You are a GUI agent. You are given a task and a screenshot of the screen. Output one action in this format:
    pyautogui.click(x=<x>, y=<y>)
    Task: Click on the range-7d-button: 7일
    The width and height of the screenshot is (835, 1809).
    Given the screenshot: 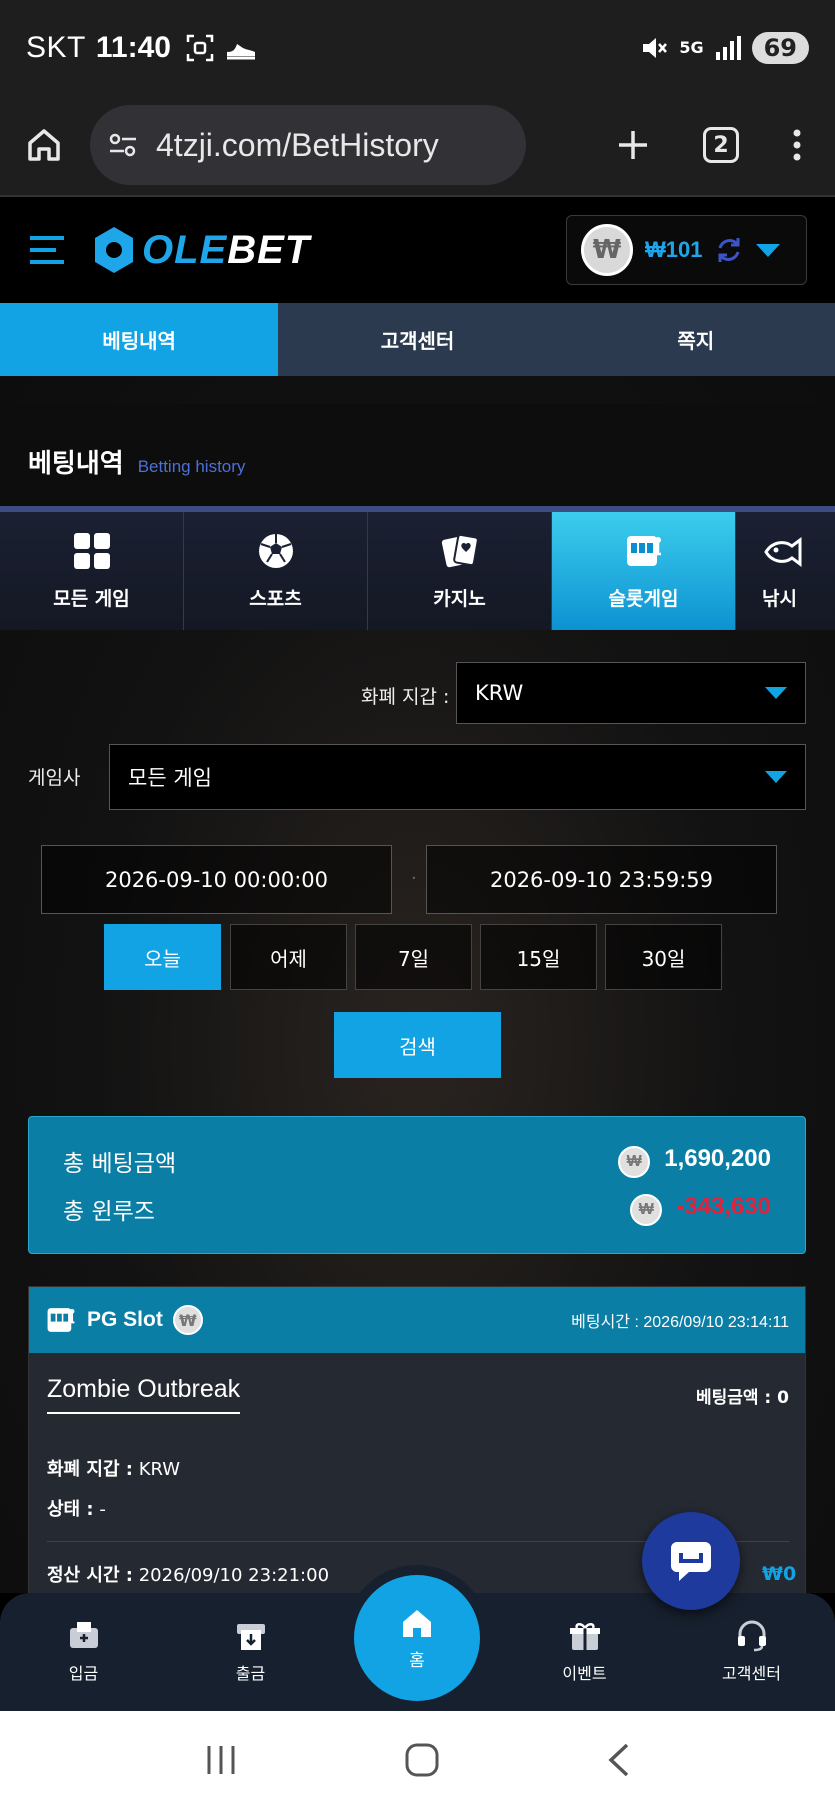 What is the action you would take?
    pyautogui.click(x=413, y=957)
    